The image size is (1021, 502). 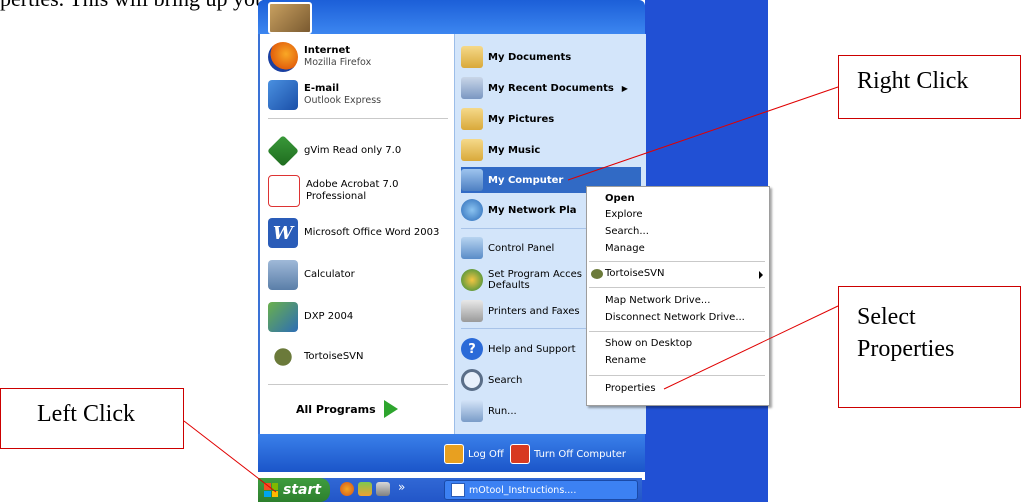 I want to click on callout-right-click: Right Click, so click(x=929, y=87).